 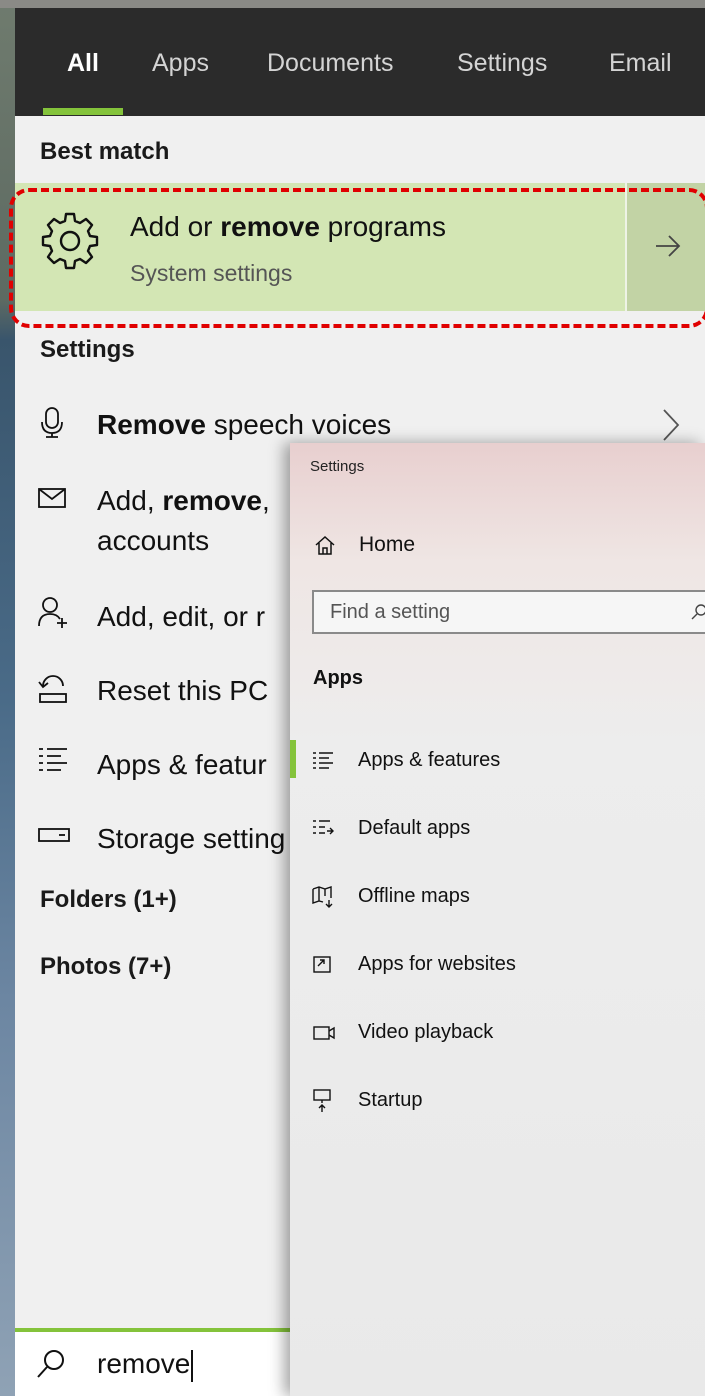 I want to click on result-label: Reset this PC, so click(x=183, y=690).